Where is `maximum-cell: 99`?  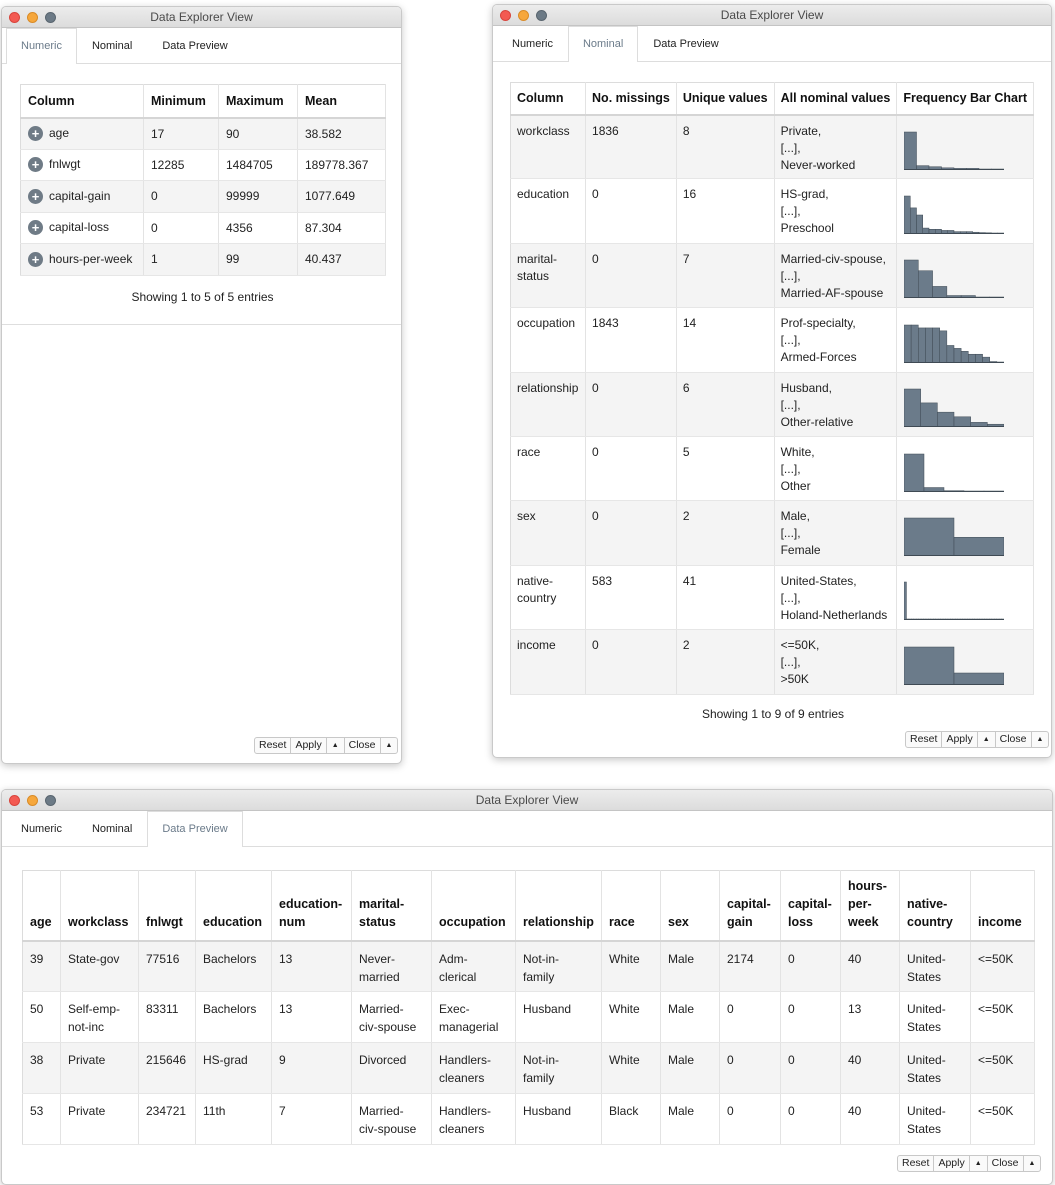
maximum-cell: 99 is located at coordinates (258, 259).